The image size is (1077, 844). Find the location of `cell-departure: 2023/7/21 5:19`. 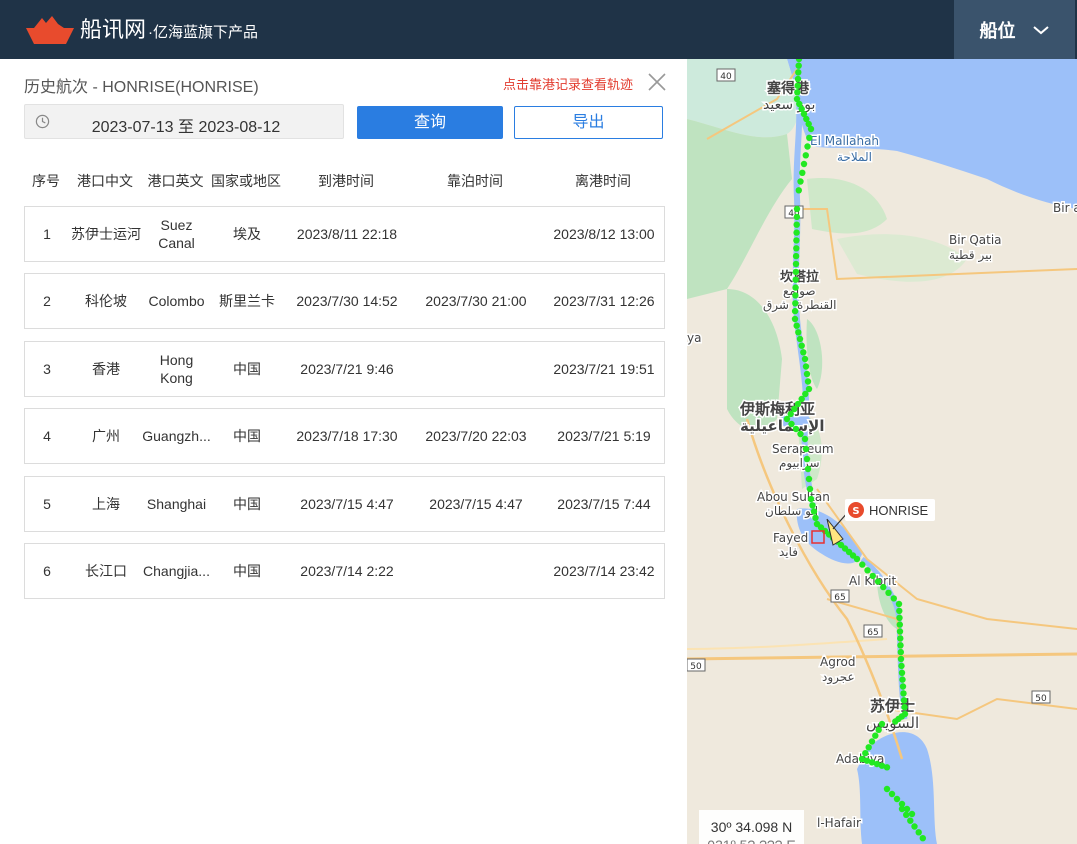

cell-departure: 2023/7/21 5:19 is located at coordinates (604, 436).